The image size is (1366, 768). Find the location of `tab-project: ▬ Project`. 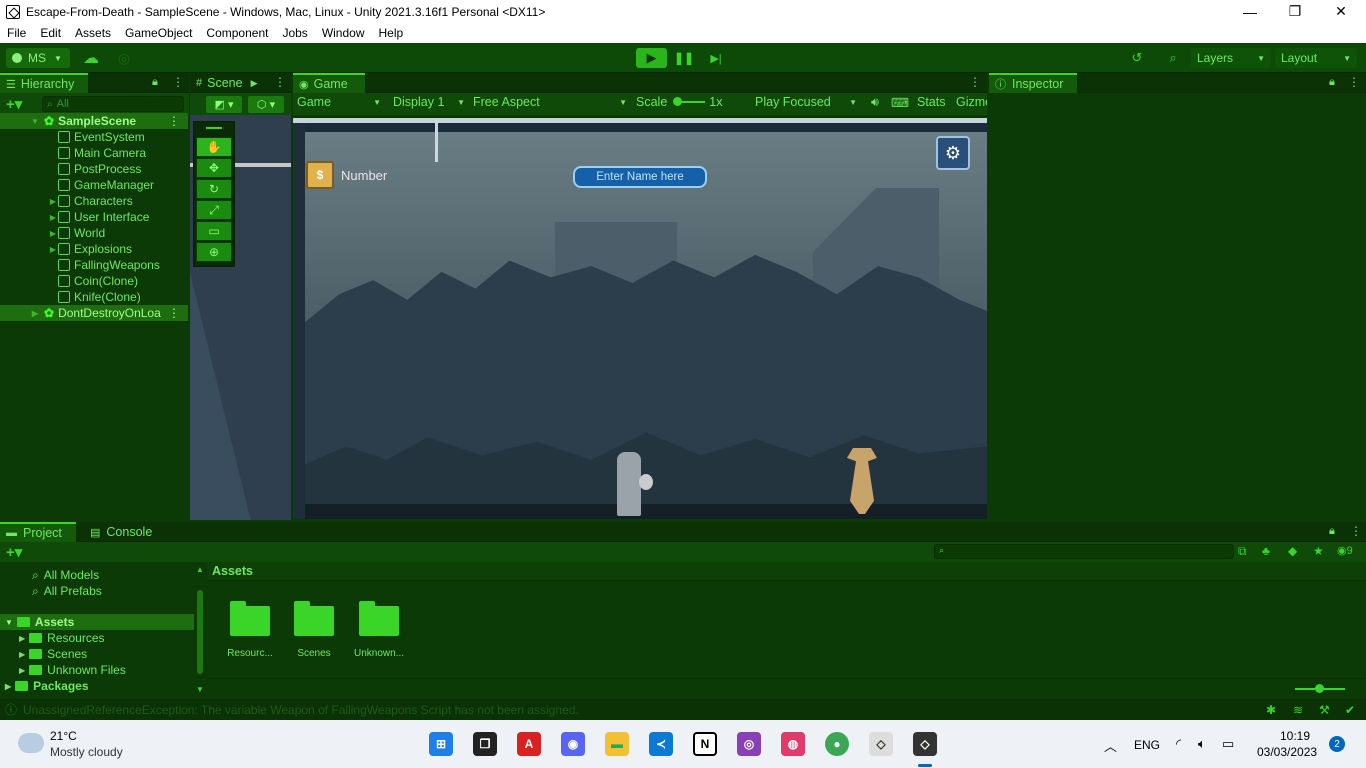

tab-project: ▬ Project is located at coordinates (38, 532).